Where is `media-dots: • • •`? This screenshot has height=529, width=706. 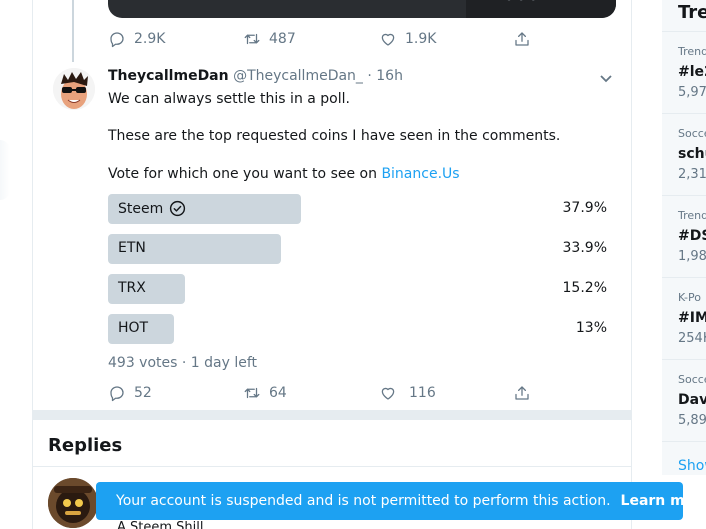 media-dots: • • • is located at coordinates (522, 3).